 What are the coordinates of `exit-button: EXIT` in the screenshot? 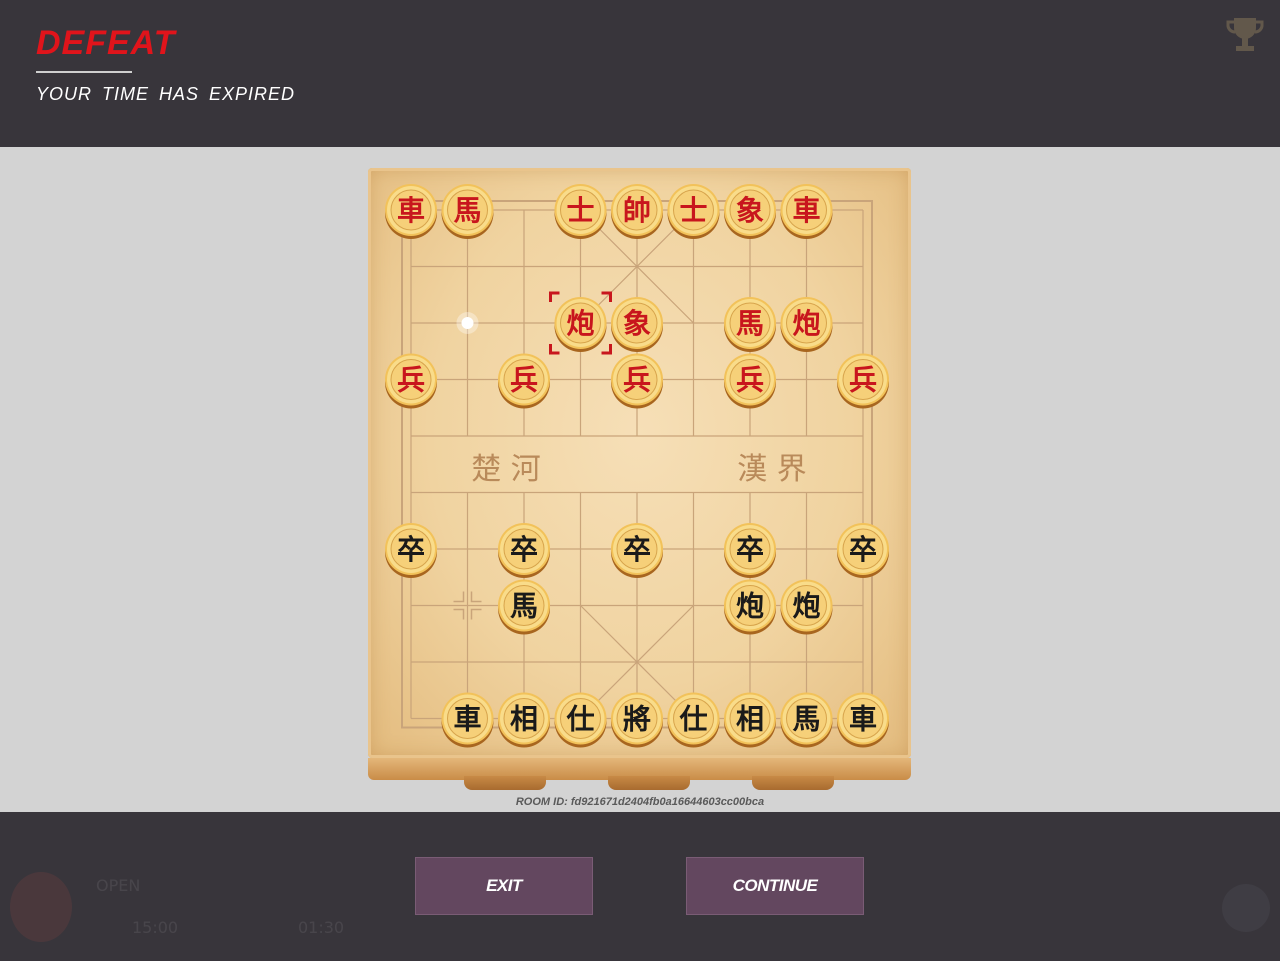 It's located at (504, 886).